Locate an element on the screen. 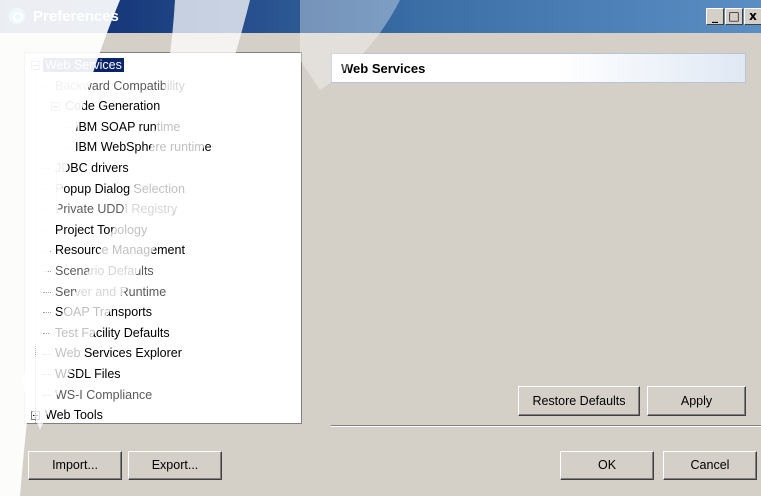  apply-button: Apply is located at coordinates (696, 401).